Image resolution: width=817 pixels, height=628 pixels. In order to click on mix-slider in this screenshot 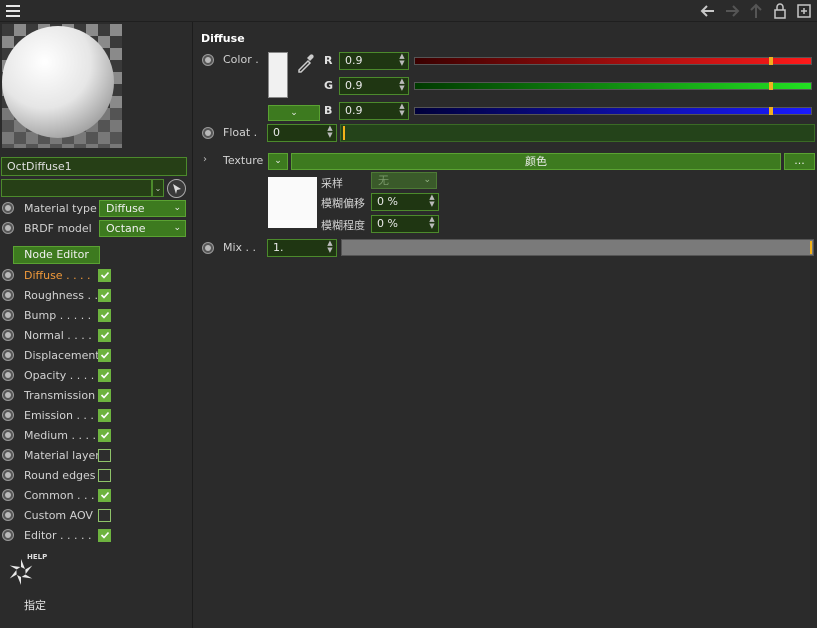, I will do `click(577, 247)`.